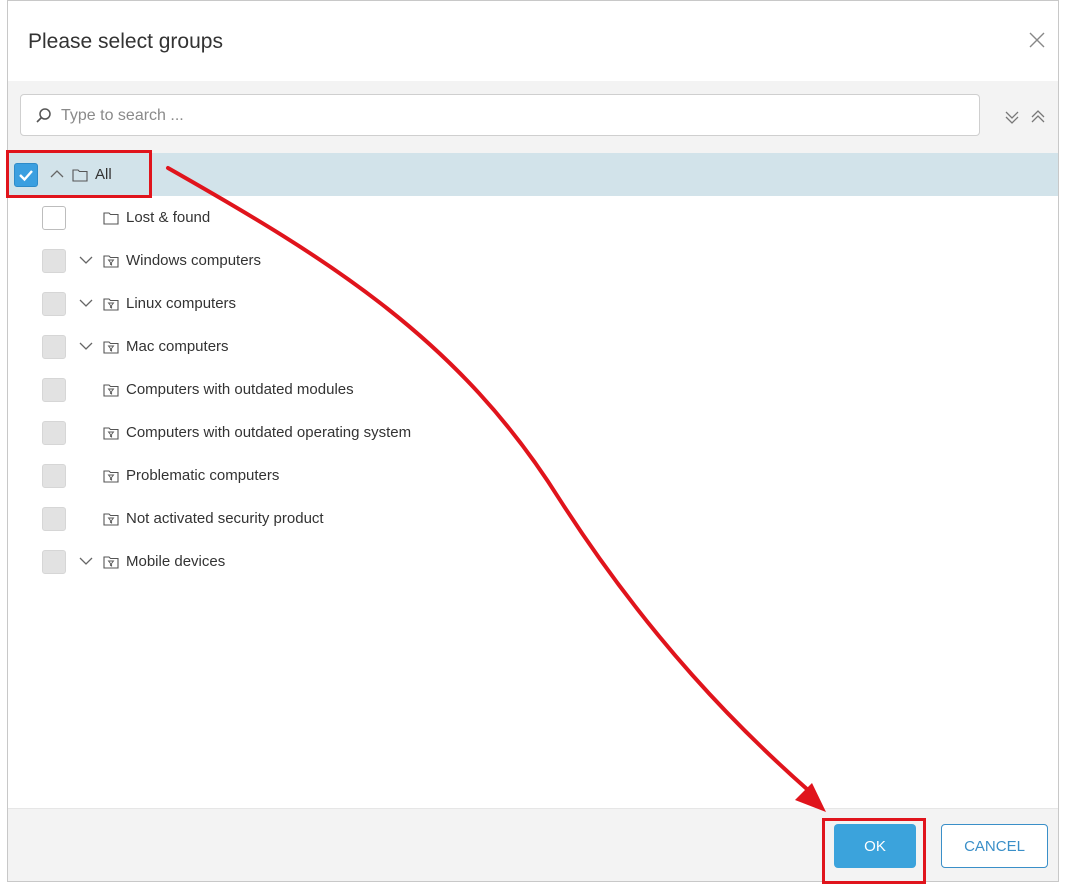 This screenshot has height=886, width=1067. What do you see at coordinates (103, 174) in the screenshot?
I see `tree-label: All` at bounding box center [103, 174].